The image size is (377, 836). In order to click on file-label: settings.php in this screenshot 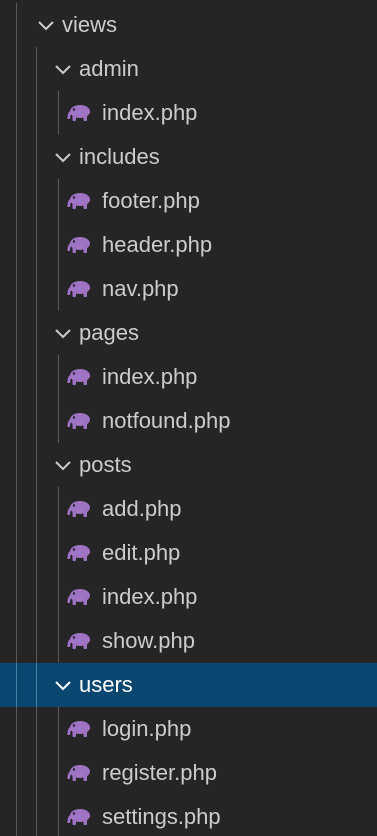, I will do `click(161, 816)`.